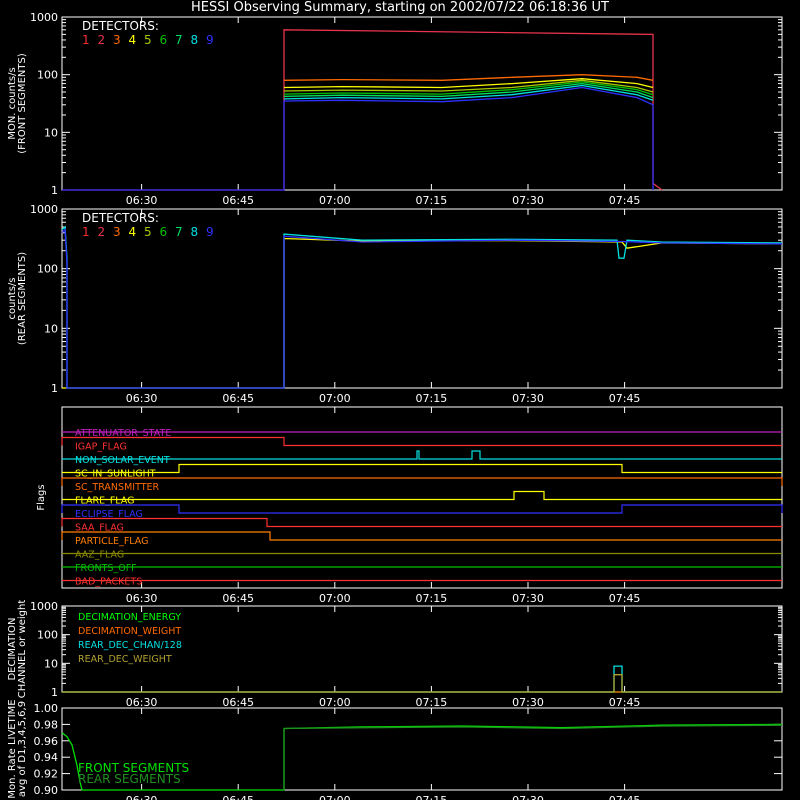  Describe the element at coordinates (99, 555) in the screenshot. I see `flag-label: AAZ_FLAG` at that location.